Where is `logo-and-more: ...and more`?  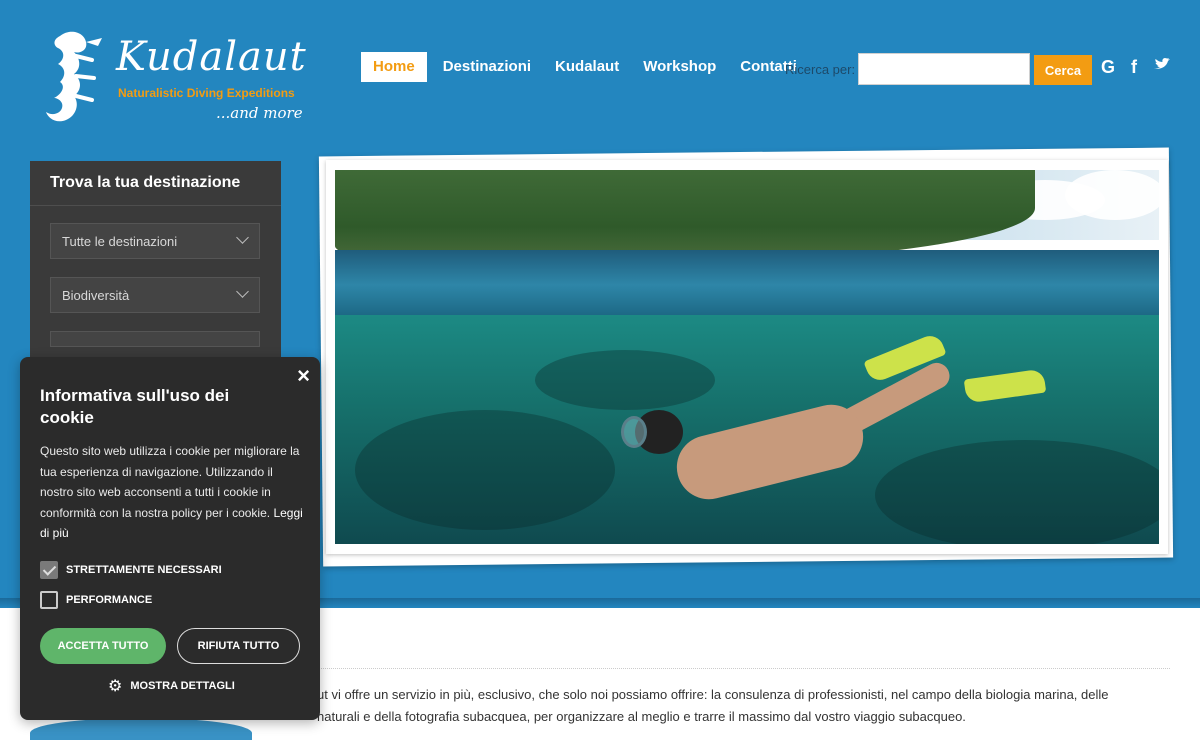 logo-and-more: ...and more is located at coordinates (259, 113).